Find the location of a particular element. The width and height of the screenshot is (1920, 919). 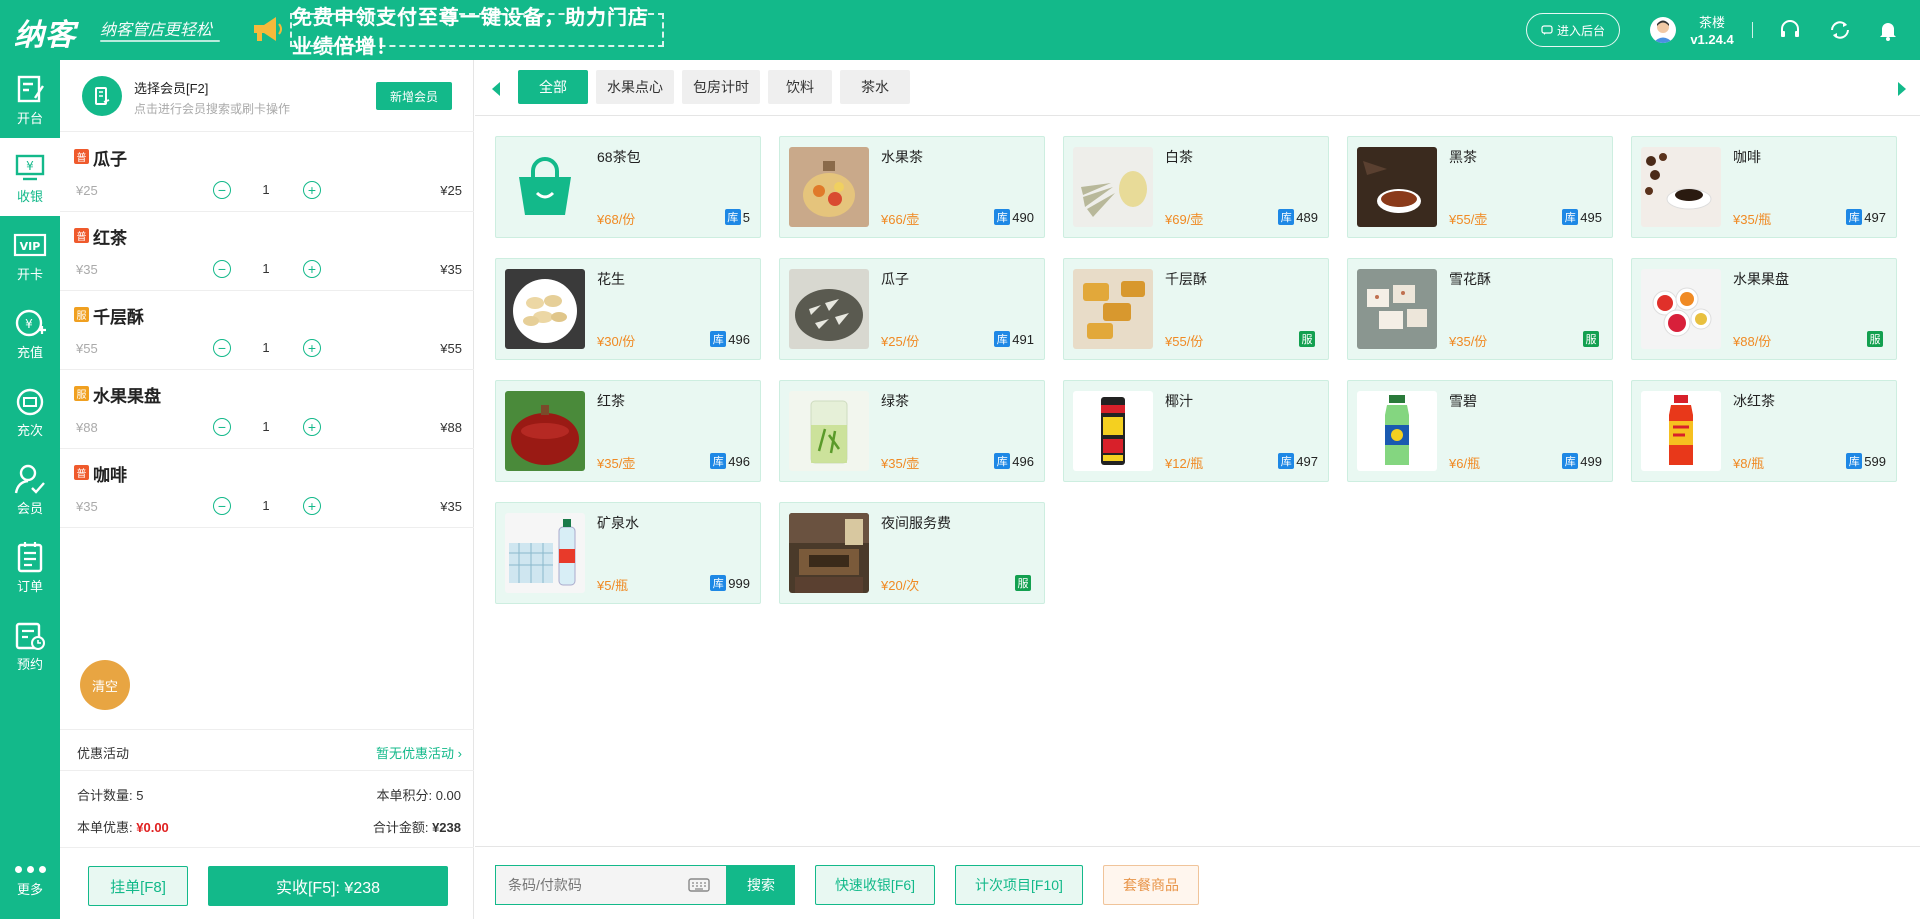

tabs-prev-arrow is located at coordinates (496, 89).